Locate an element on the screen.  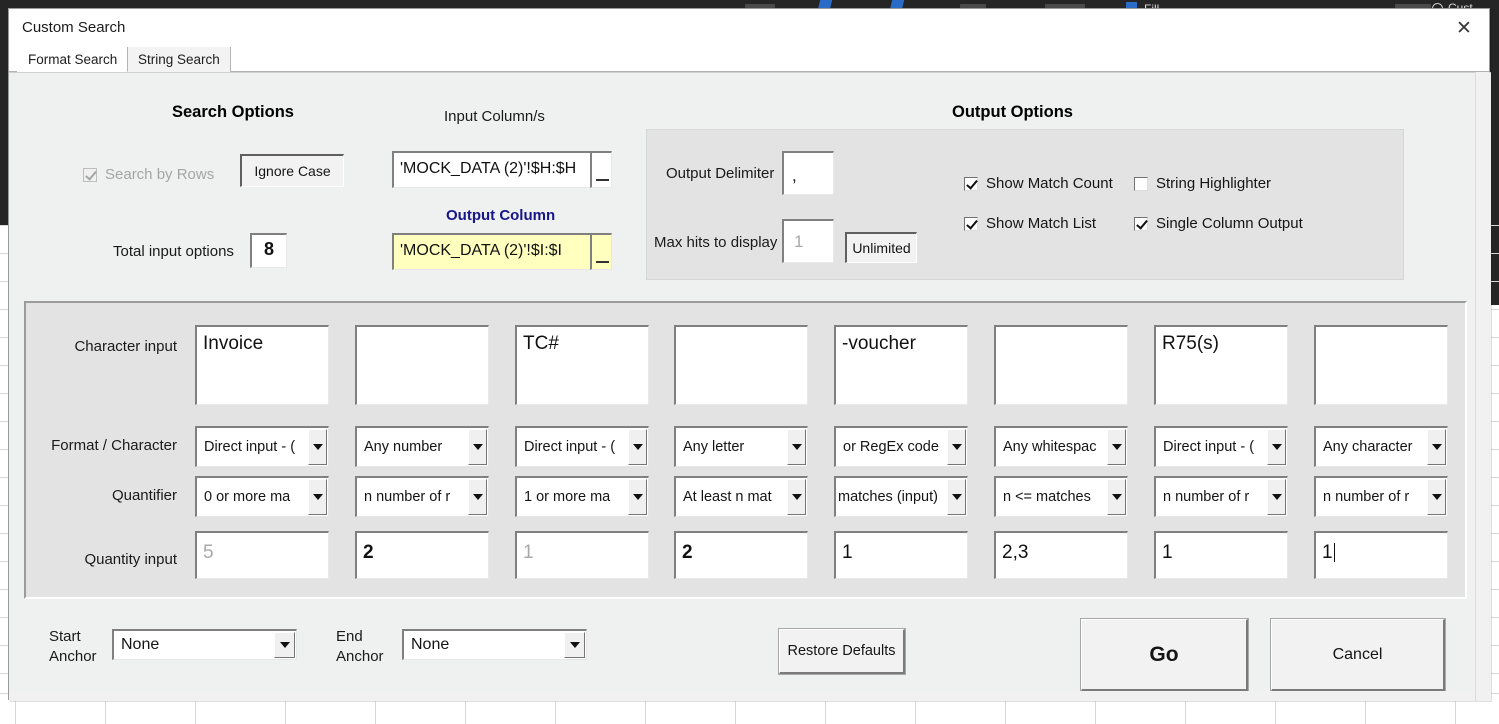
format-select-5-value: or RegEx code is located at coordinates (891, 447).